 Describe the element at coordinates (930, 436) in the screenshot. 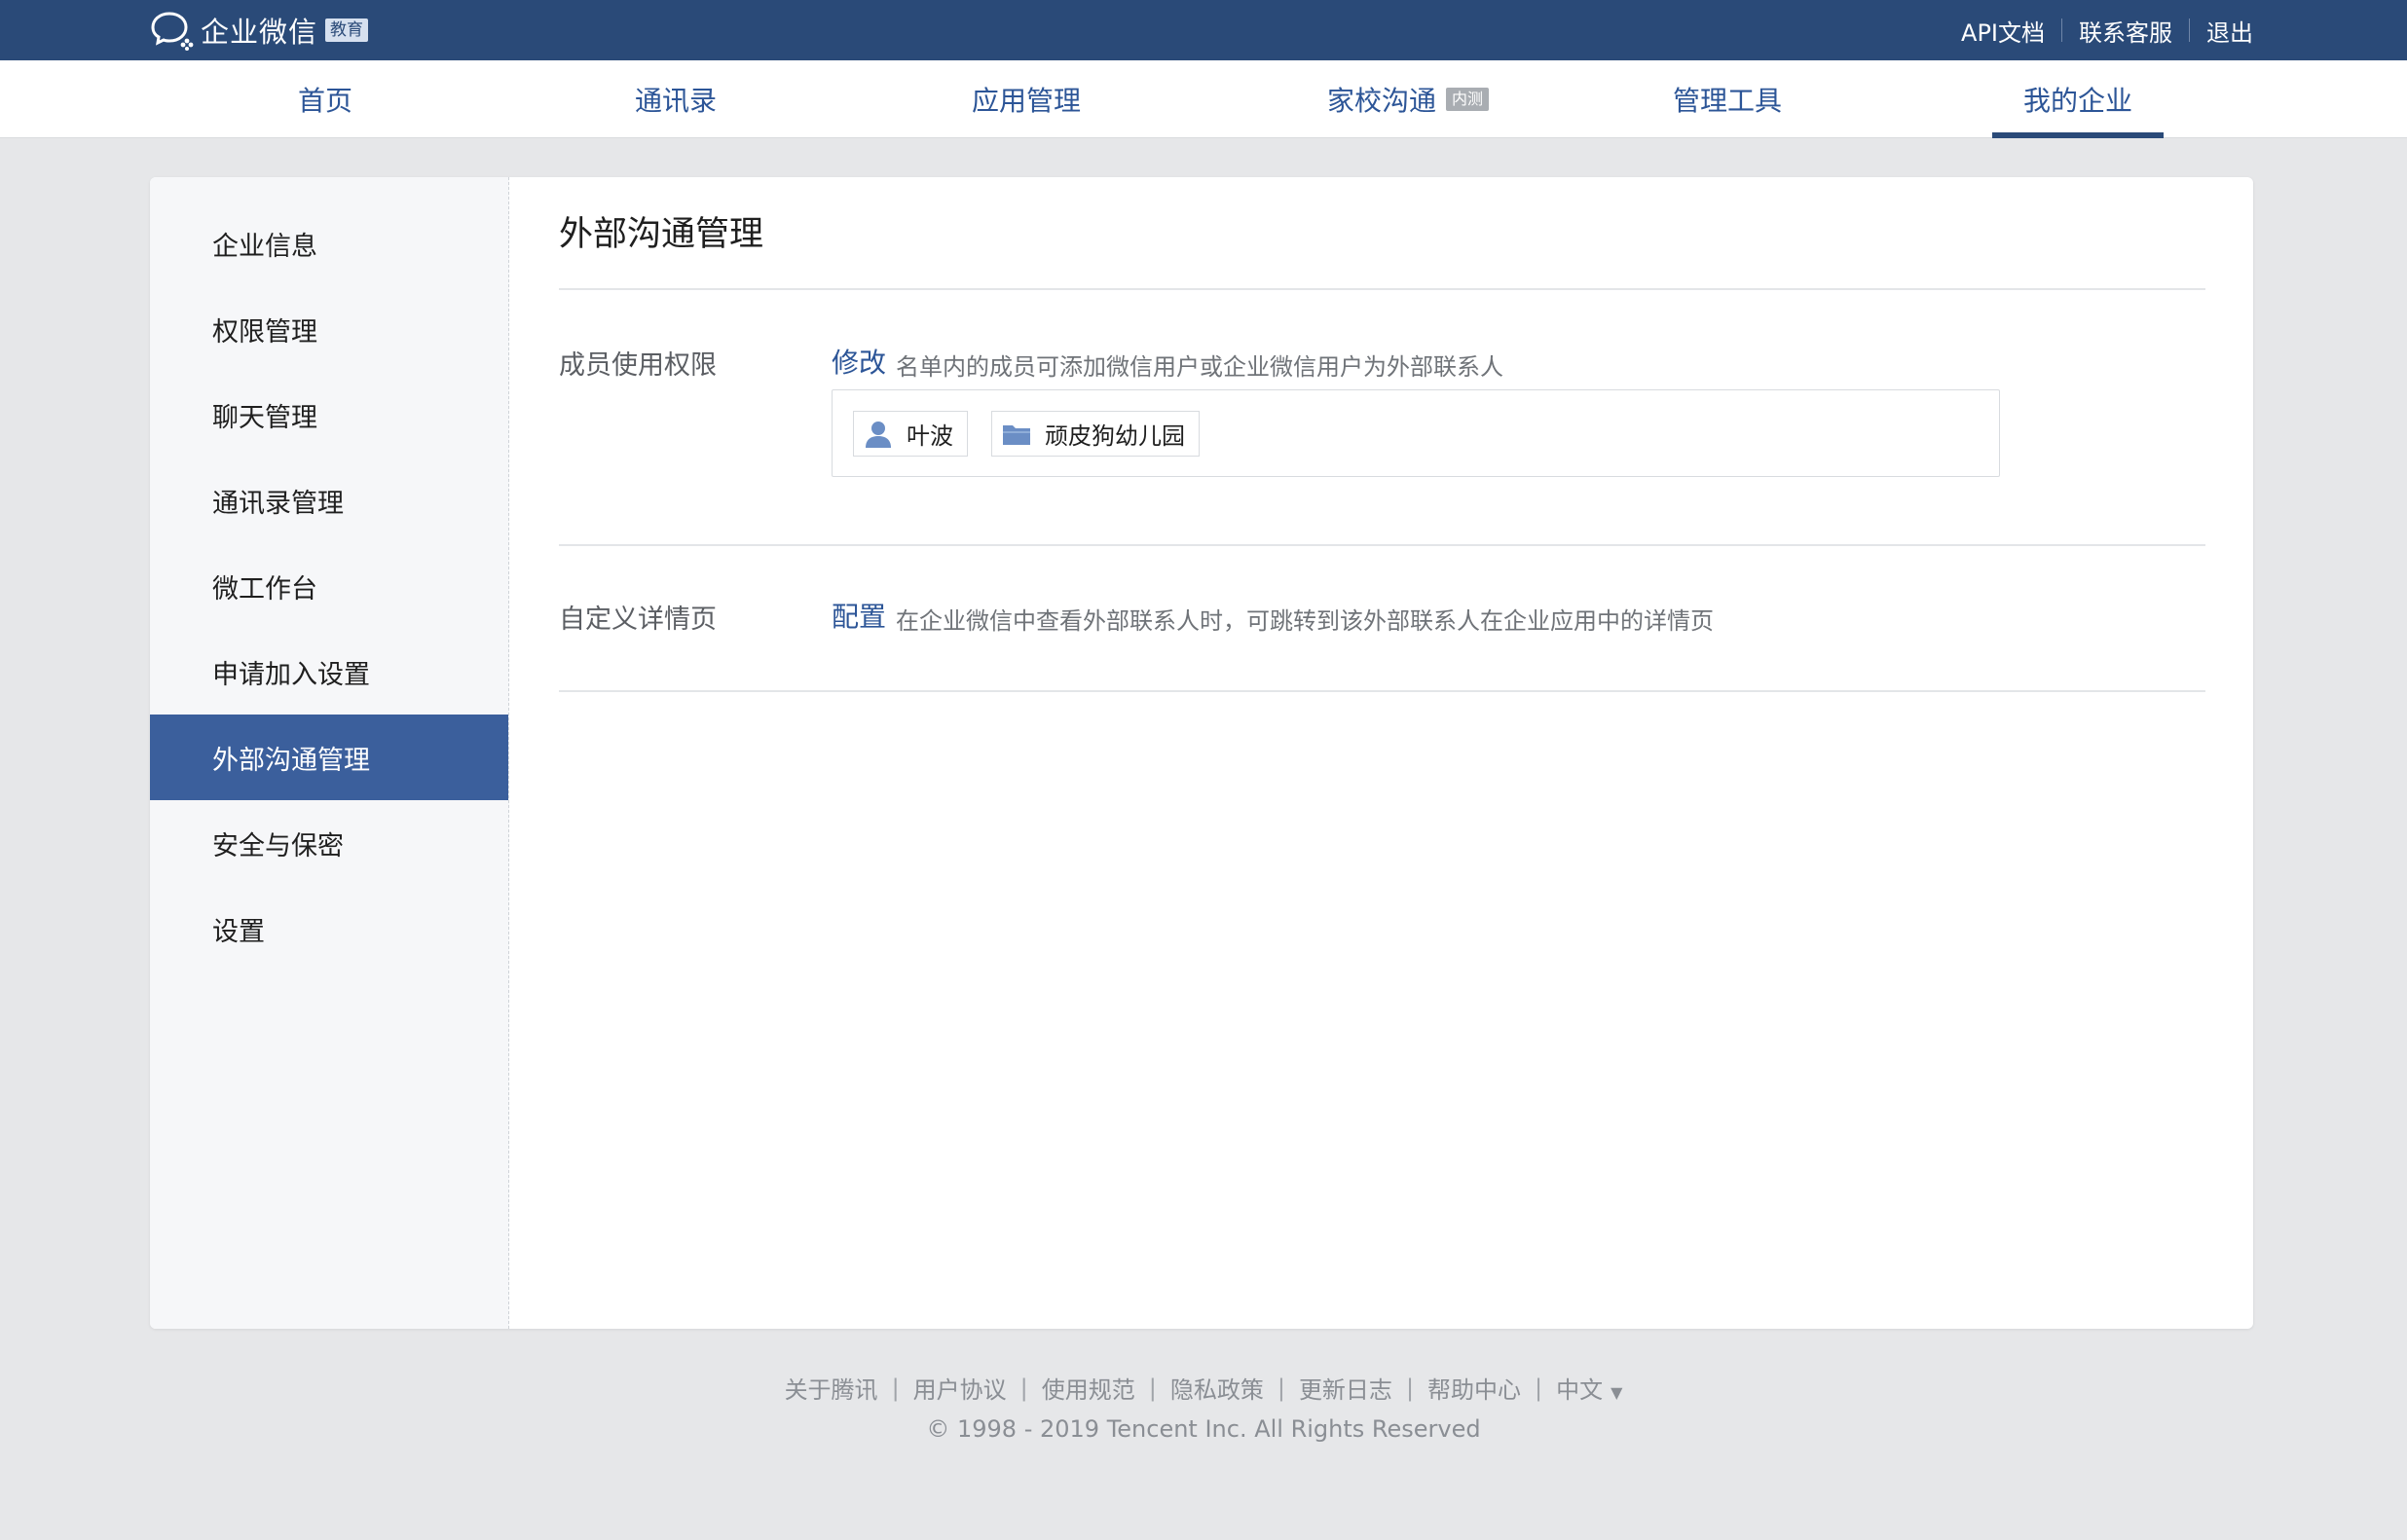

I see `member-name: 叶波` at that location.